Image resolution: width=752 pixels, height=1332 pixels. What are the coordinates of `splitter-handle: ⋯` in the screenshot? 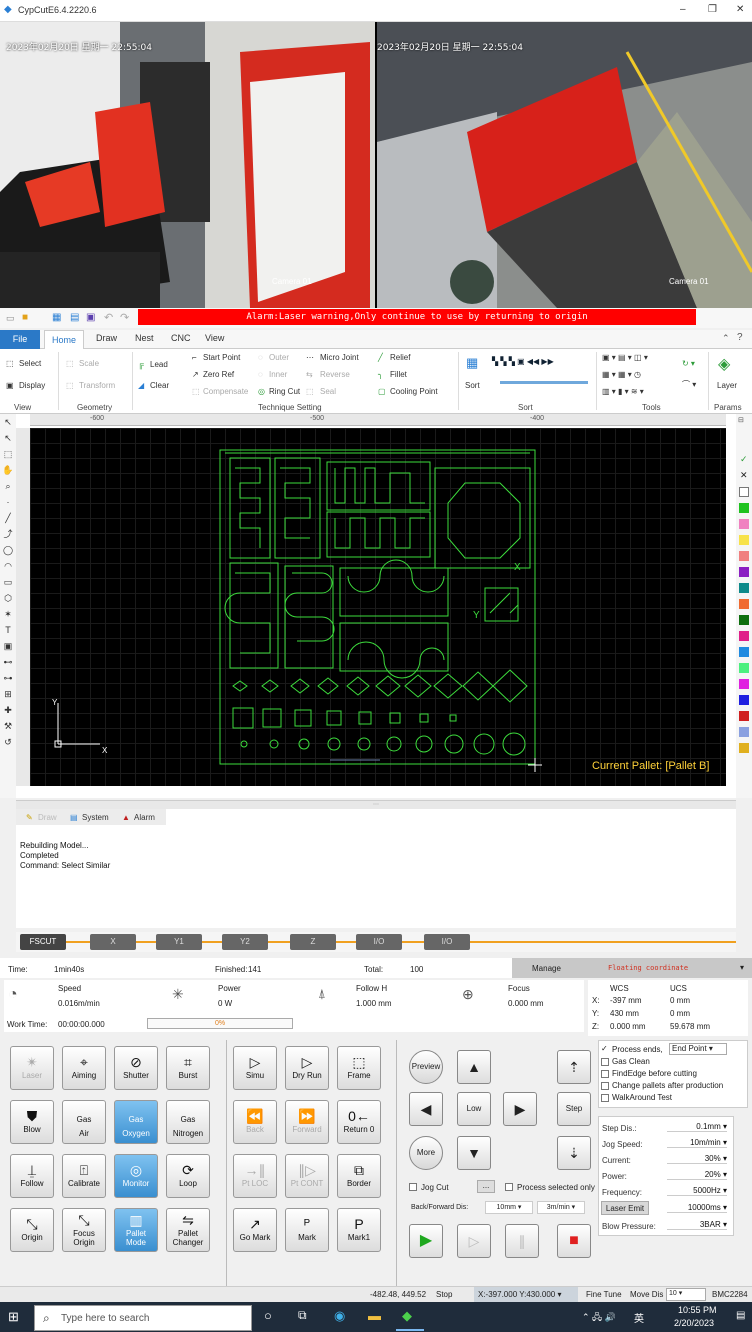 It's located at (376, 805).